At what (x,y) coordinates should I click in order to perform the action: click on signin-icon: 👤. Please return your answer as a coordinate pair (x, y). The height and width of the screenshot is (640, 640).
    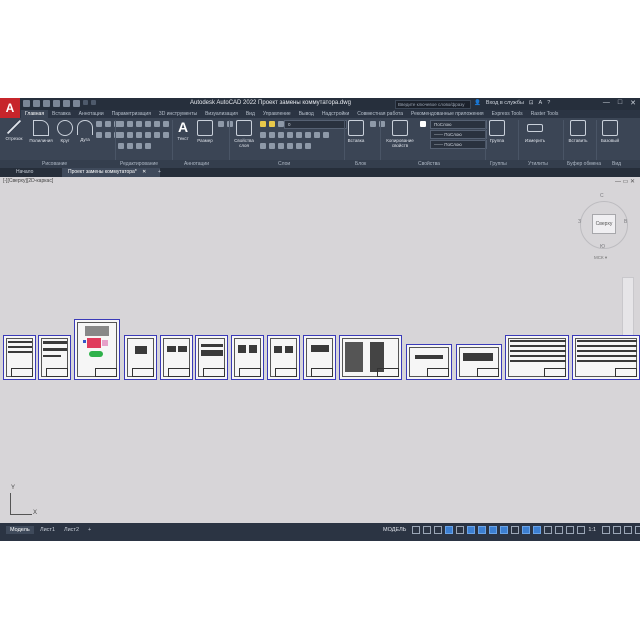
    Looking at the image, I should click on (477, 103).